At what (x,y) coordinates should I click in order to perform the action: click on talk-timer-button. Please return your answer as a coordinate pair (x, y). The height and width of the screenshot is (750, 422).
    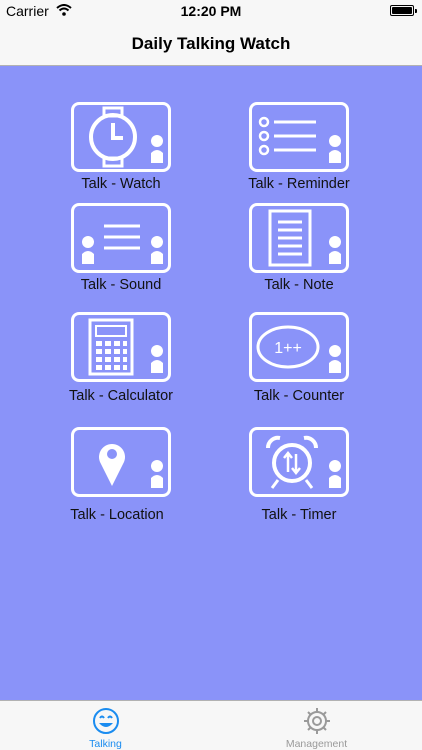
    Looking at the image, I should click on (299, 462).